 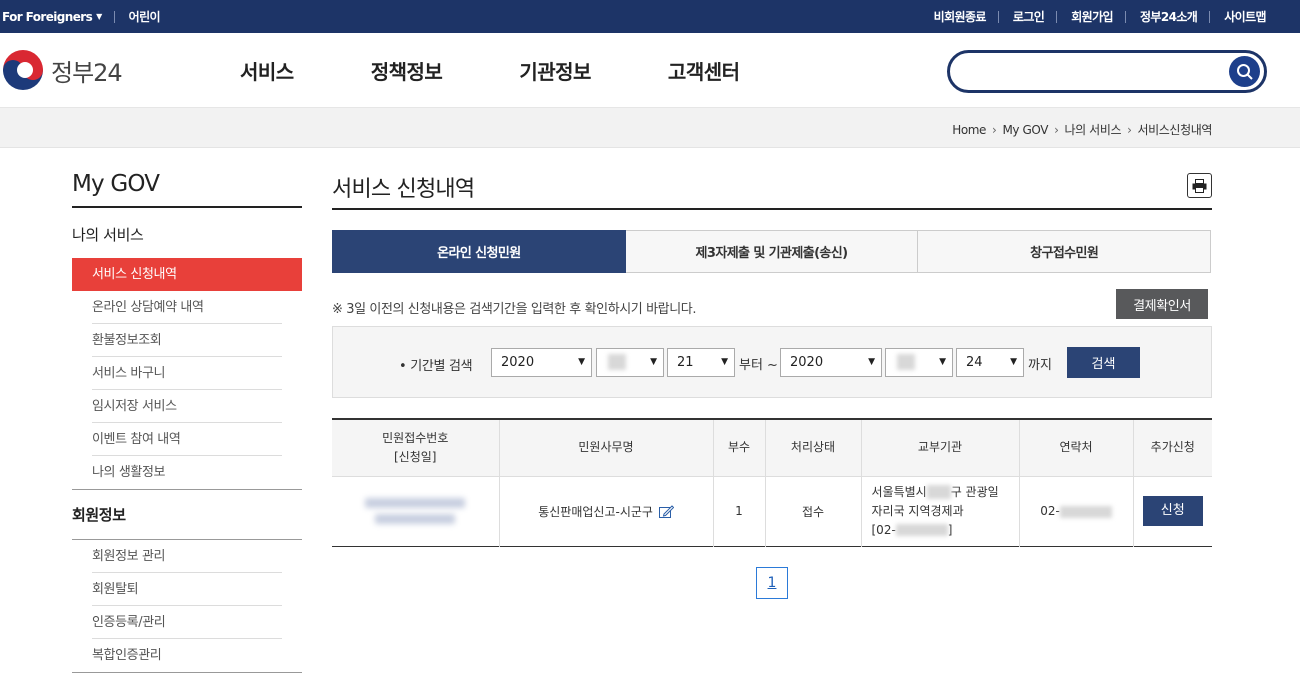 I want to click on from-text: 부터 ~, so click(x=758, y=365).